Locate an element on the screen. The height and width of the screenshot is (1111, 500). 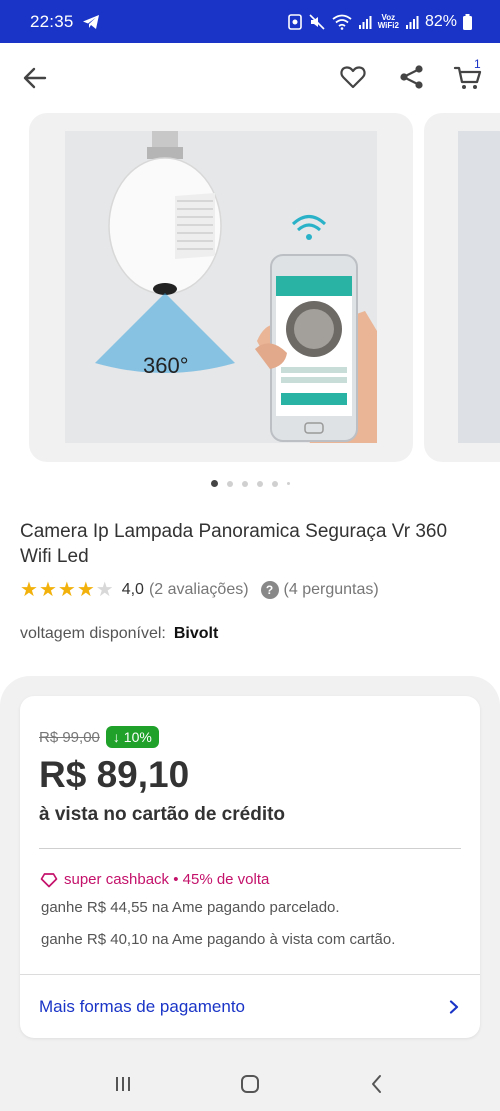
cashback-installments: ganhe R$ 44,55 na Ame pagando parcelado. is located at coordinates (190, 907).